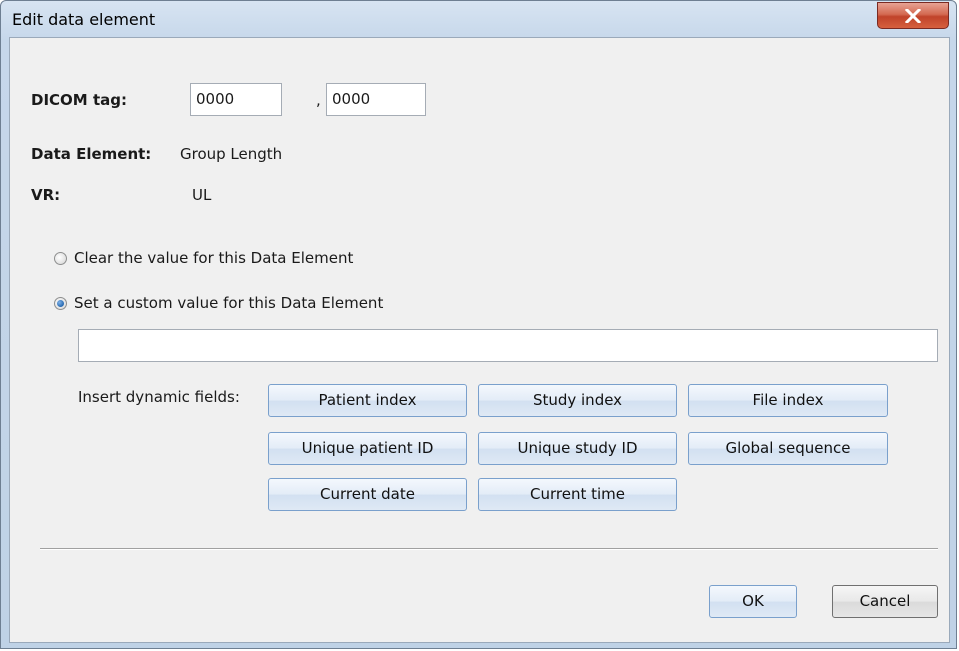 This screenshot has height=651, width=959. I want to click on custom-value-option: Set a custom value for this Data Element, so click(218, 303).